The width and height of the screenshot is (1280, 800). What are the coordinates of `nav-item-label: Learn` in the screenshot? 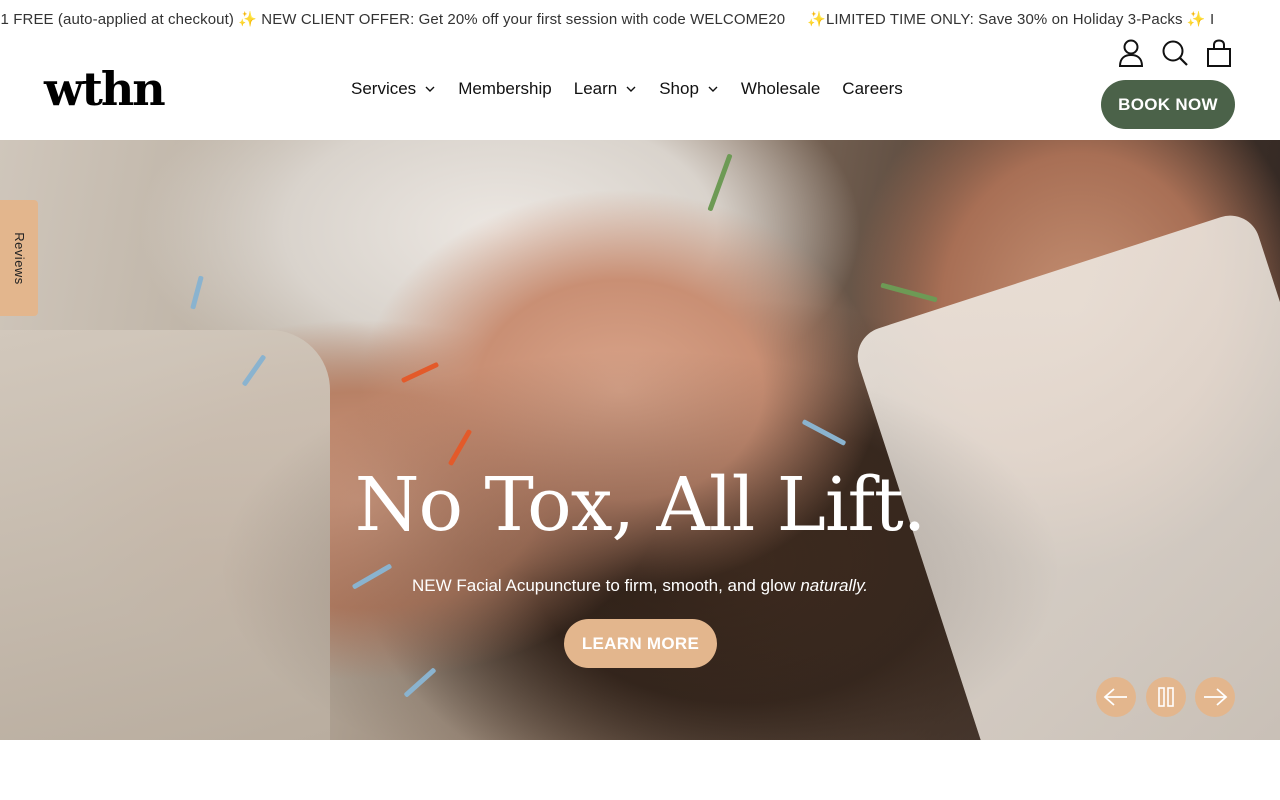 It's located at (595, 88).